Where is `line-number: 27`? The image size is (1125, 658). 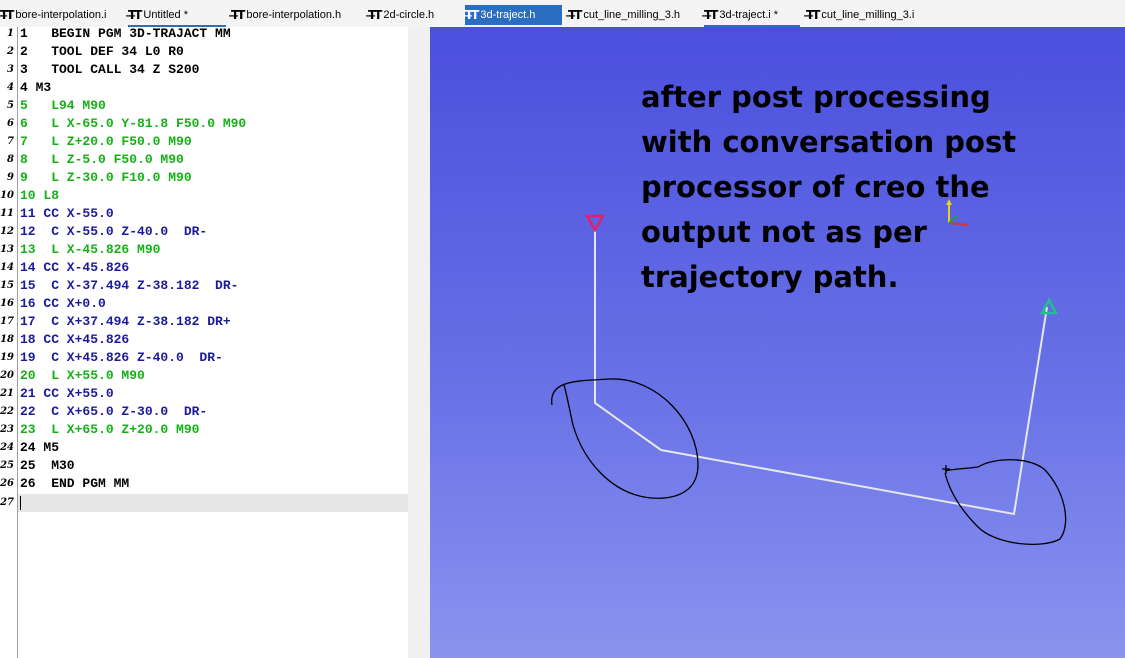
line-number: 27 is located at coordinates (7, 502).